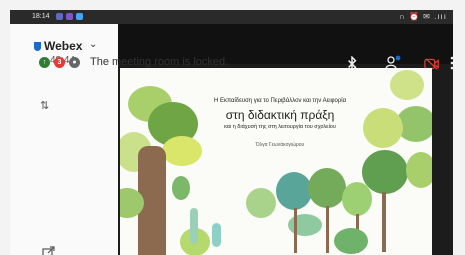 Image resolution: width=465 pixels, height=255 pixels. I want to click on banner-message: The meeting room is locked., so click(159, 62).